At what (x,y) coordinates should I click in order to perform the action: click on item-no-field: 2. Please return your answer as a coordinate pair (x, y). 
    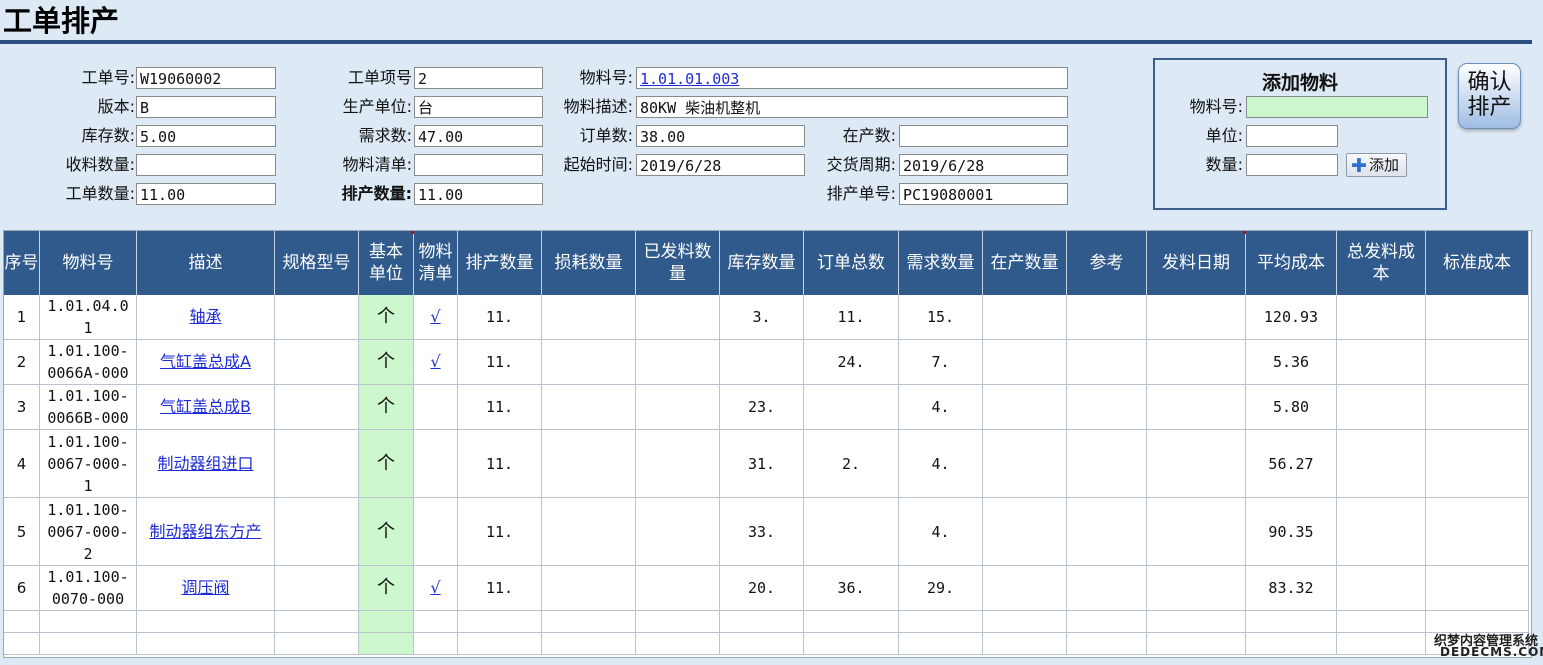
    Looking at the image, I should click on (478, 78).